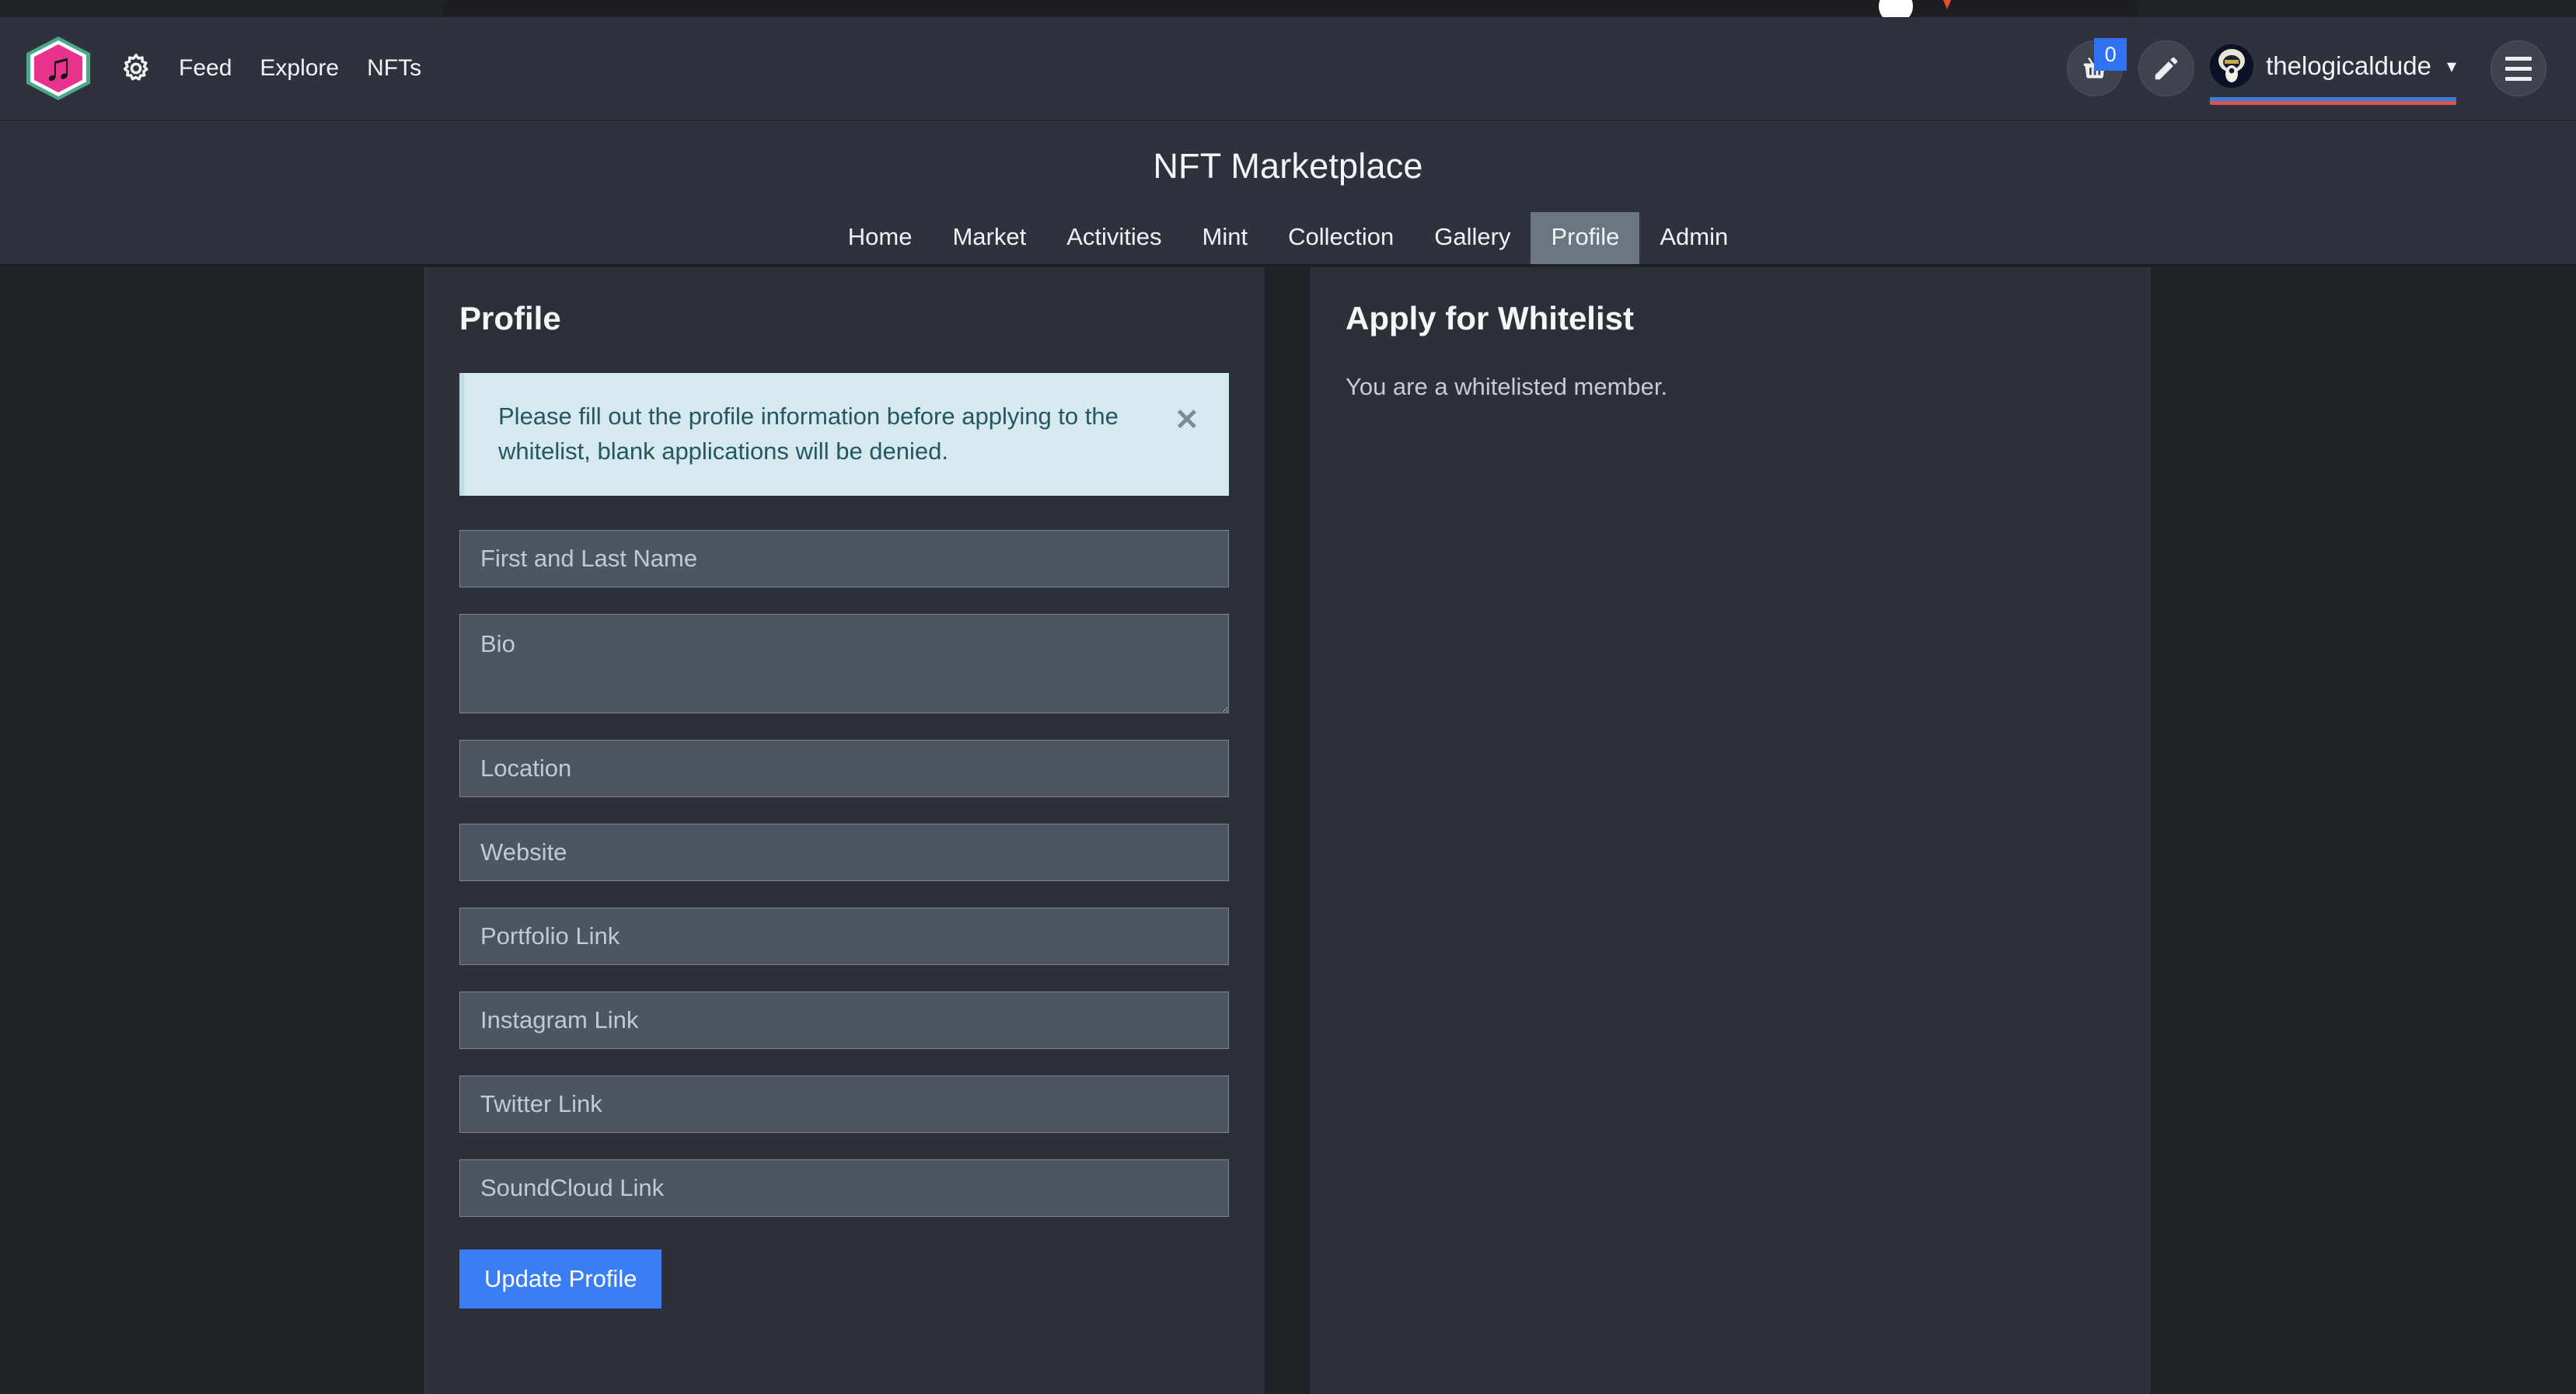  What do you see at coordinates (300, 68) in the screenshot?
I see `toplink-explore: Explore` at bounding box center [300, 68].